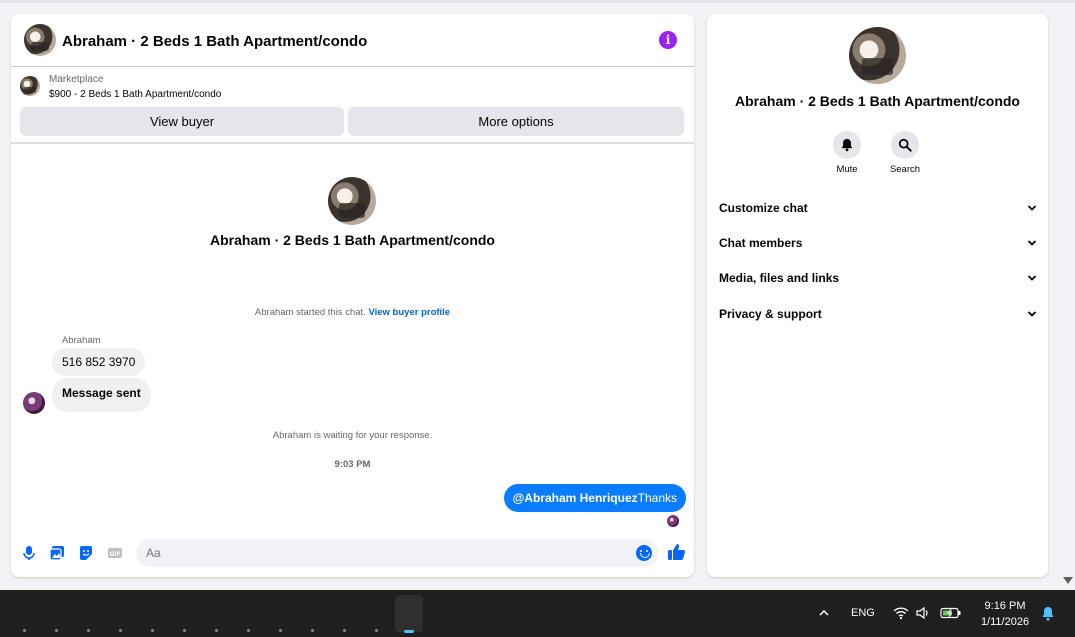 This screenshot has height=637, width=1075. Describe the element at coordinates (877, 101) in the screenshot. I see `profile-title: Abraham · 2 Beds 1 Bath Apartment/condo` at that location.